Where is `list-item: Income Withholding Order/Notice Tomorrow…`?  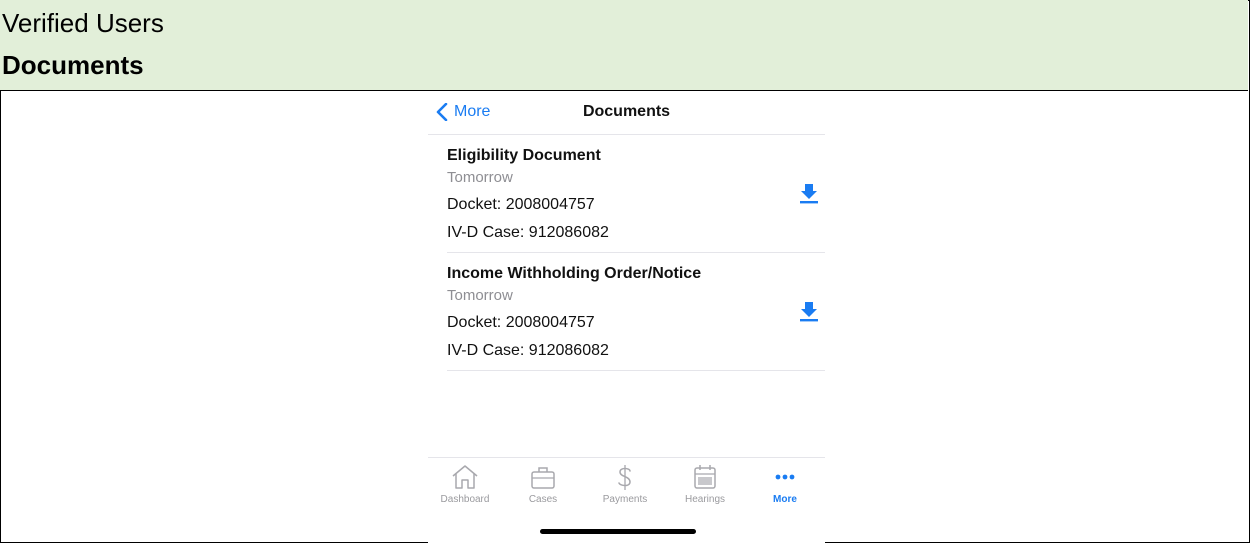
list-item: Income Withholding Order/Notice Tomorrow… is located at coordinates (636, 312).